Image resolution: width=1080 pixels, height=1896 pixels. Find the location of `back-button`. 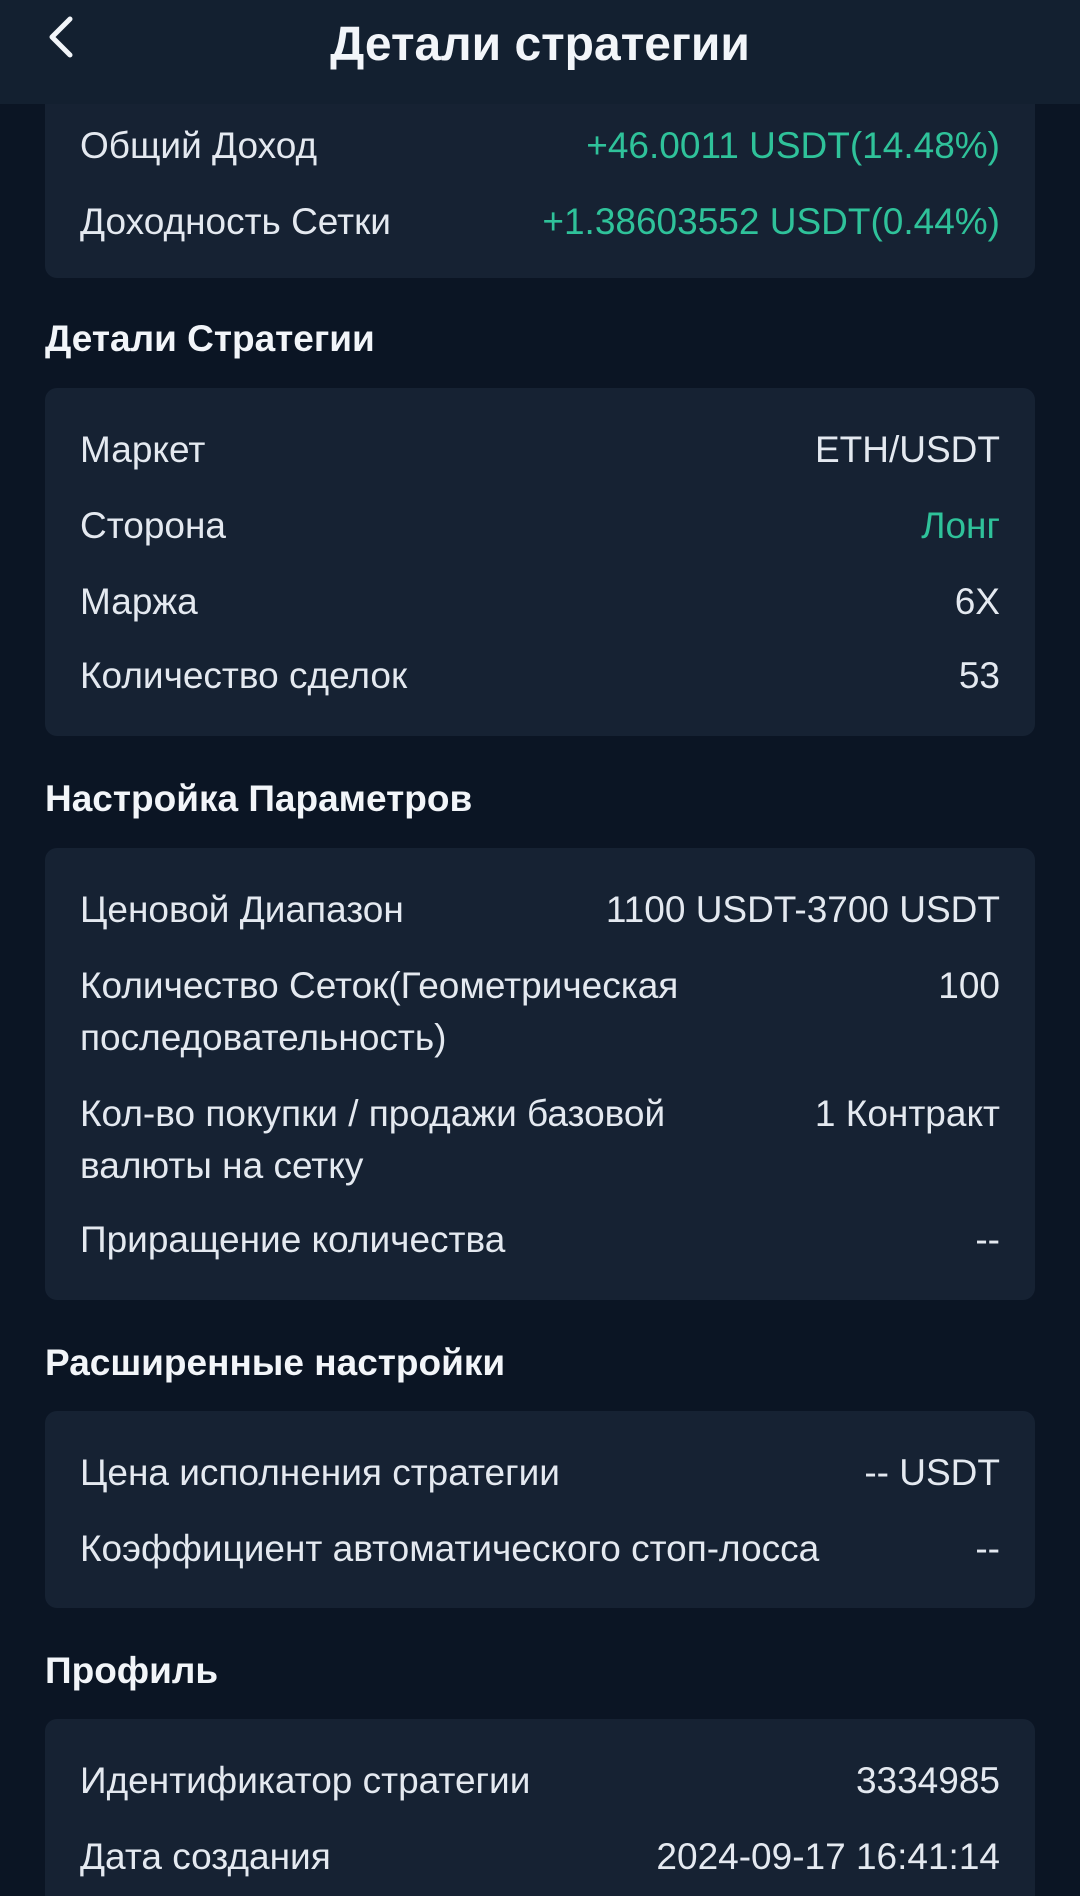

back-button is located at coordinates (61, 37).